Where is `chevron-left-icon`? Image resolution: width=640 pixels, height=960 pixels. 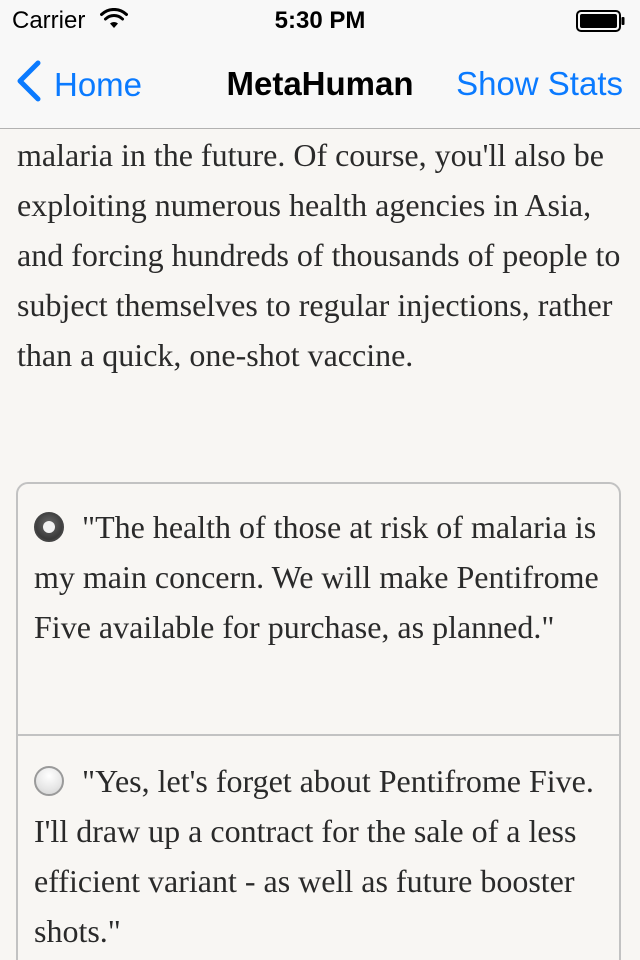 chevron-left-icon is located at coordinates (34, 85).